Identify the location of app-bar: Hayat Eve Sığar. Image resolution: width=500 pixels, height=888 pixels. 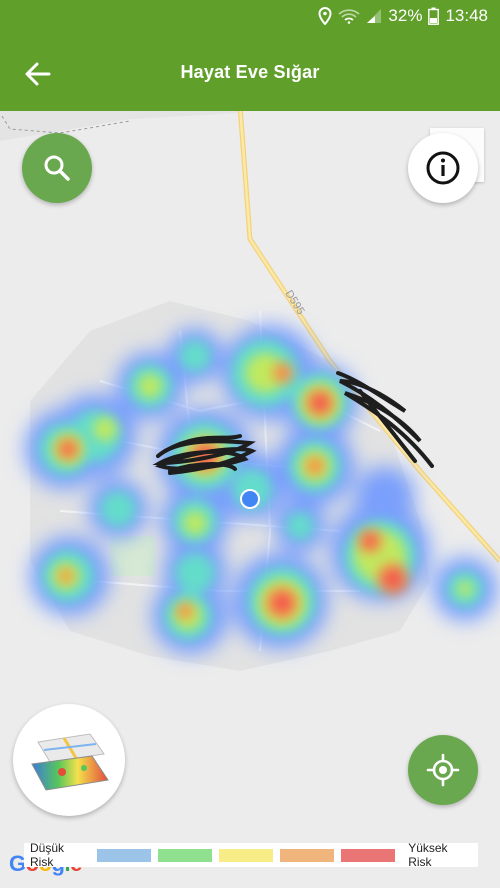
(250, 72).